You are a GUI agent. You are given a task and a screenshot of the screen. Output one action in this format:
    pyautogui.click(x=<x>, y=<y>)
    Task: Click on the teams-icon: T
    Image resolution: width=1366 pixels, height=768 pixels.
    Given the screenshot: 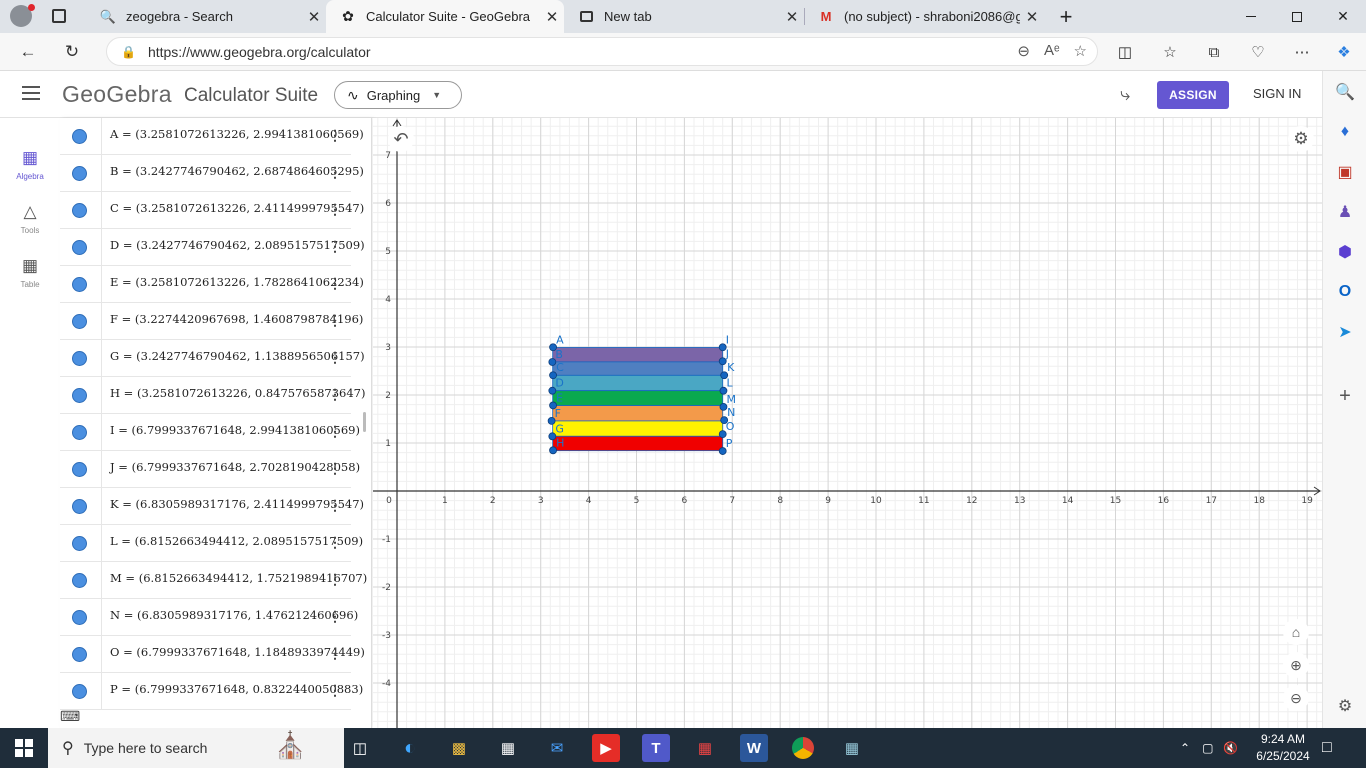 What is the action you would take?
    pyautogui.click(x=656, y=748)
    